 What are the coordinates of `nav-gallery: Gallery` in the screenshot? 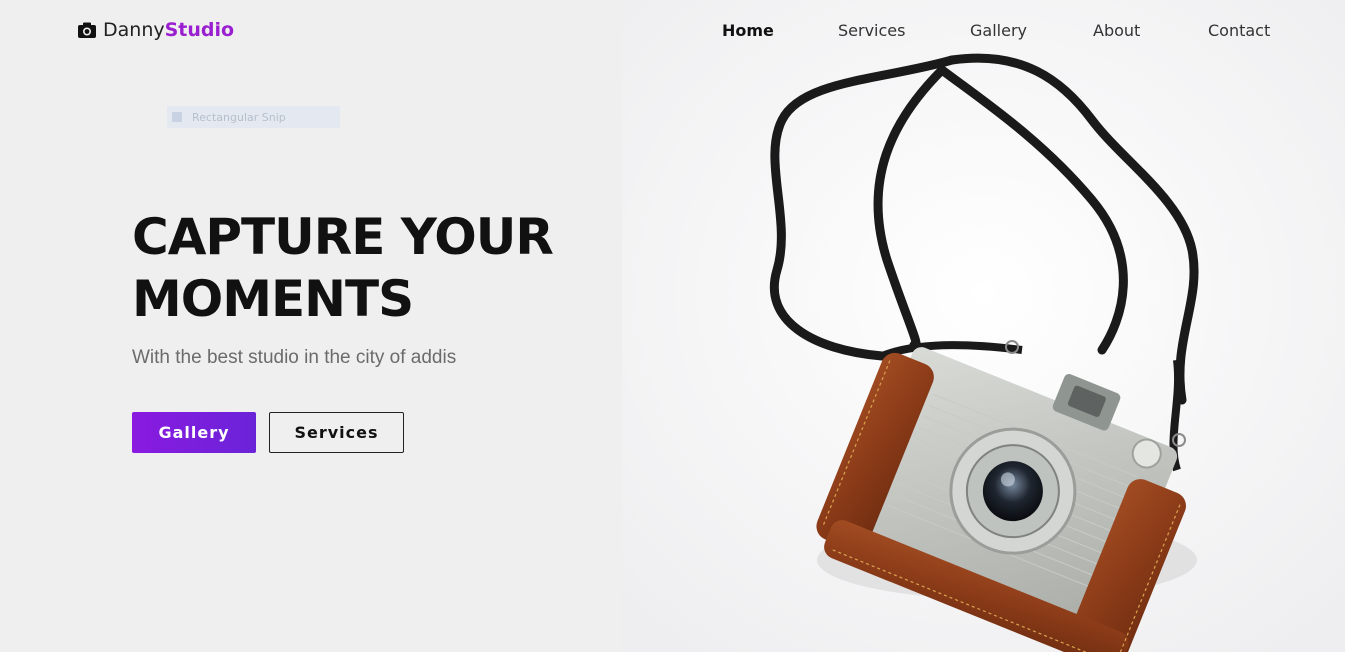 It's located at (998, 30).